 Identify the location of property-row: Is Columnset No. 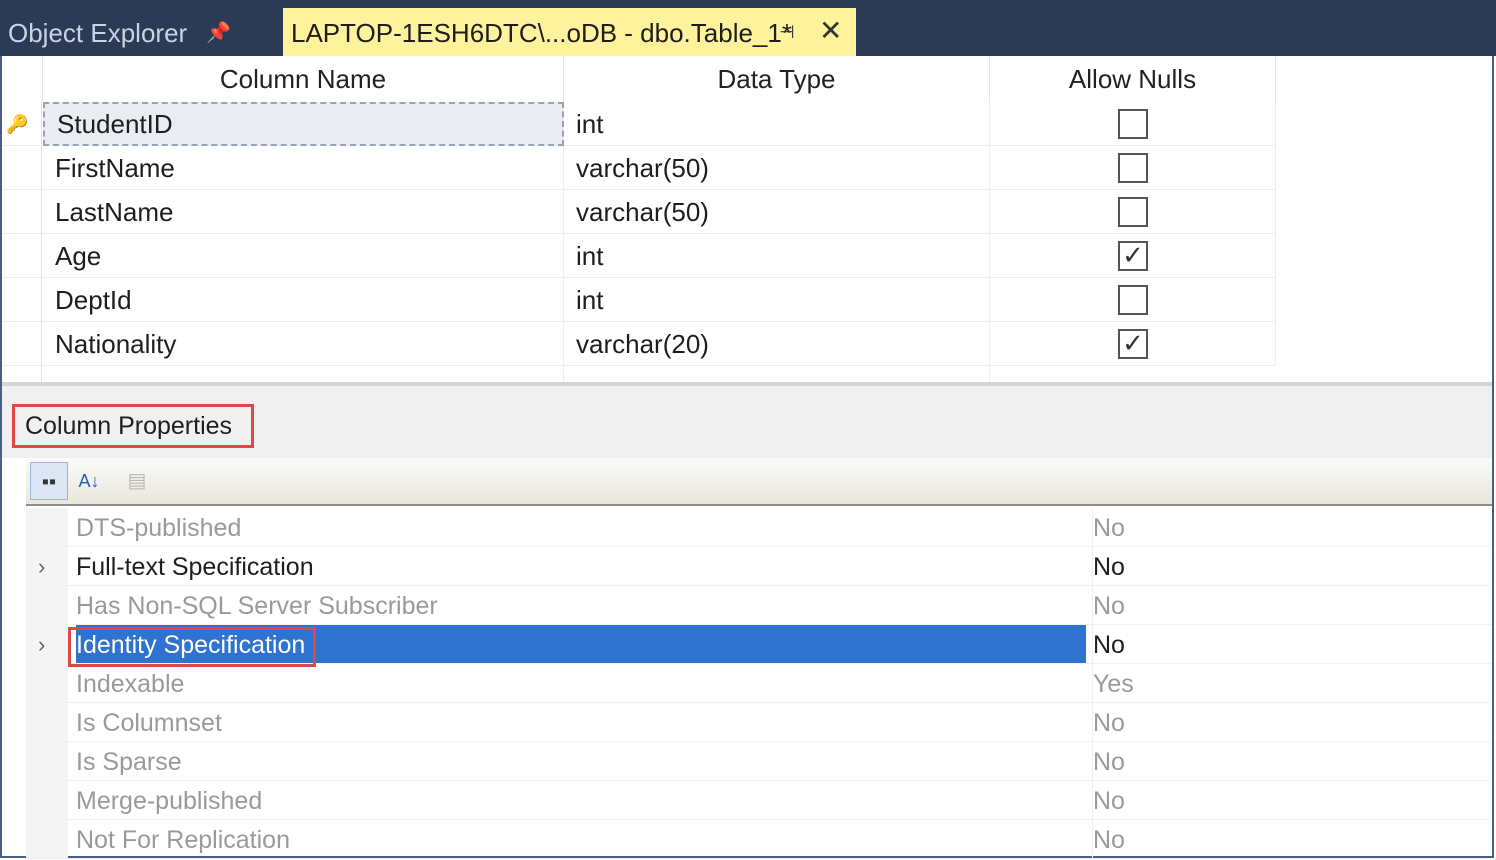
(759, 722).